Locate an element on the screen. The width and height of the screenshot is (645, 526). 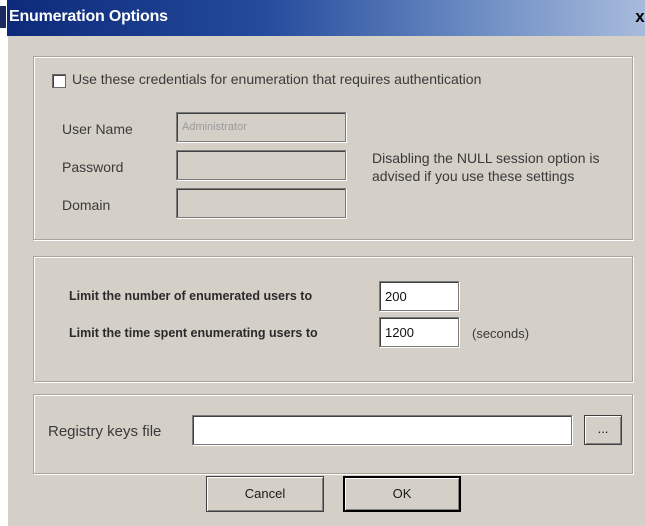
domain-label: Domain is located at coordinates (86, 205).